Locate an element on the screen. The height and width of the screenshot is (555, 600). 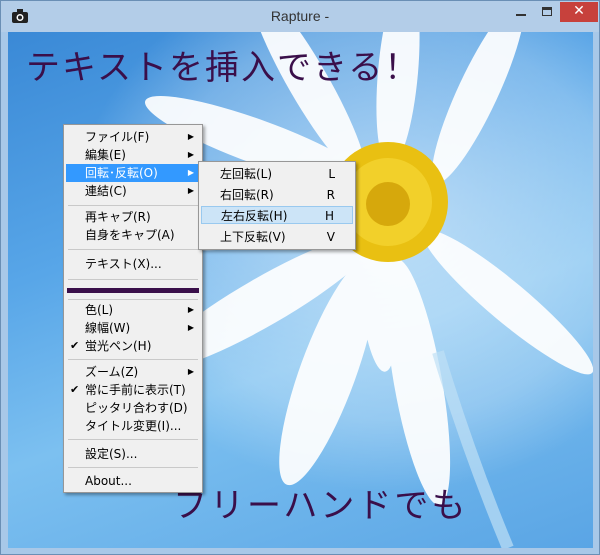
menu-item-label: ズーム(Z) is located at coordinates (112, 372).